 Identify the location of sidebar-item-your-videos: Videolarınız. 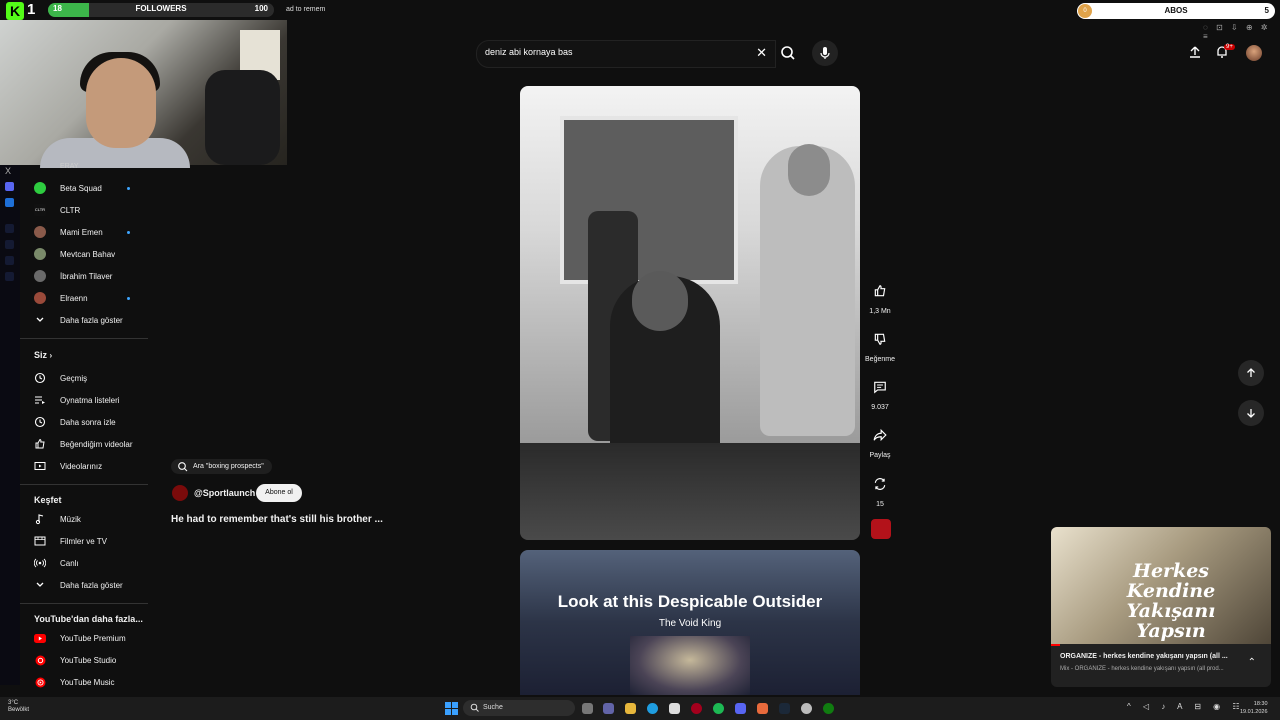
(68, 466).